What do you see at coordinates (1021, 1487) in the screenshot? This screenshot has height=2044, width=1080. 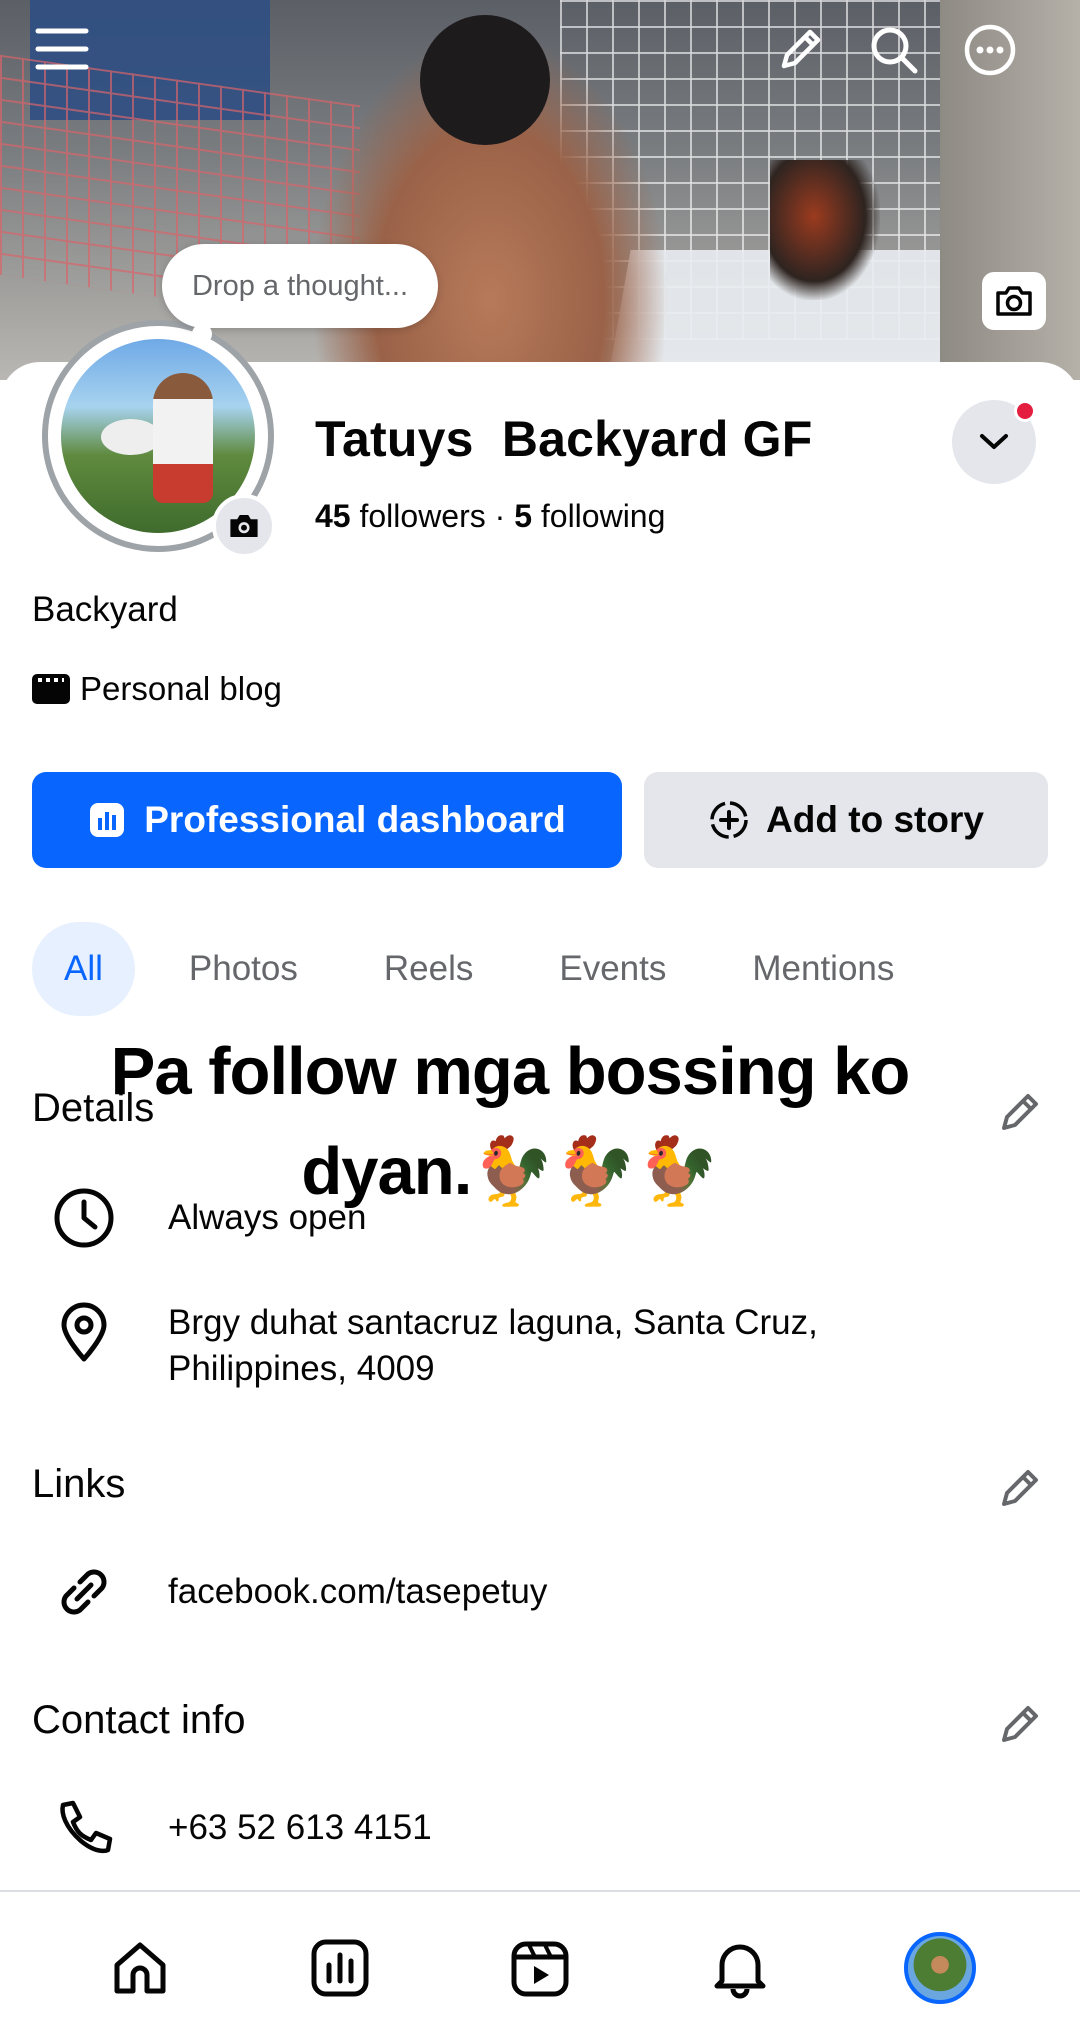 I see `edit-links-icon` at bounding box center [1021, 1487].